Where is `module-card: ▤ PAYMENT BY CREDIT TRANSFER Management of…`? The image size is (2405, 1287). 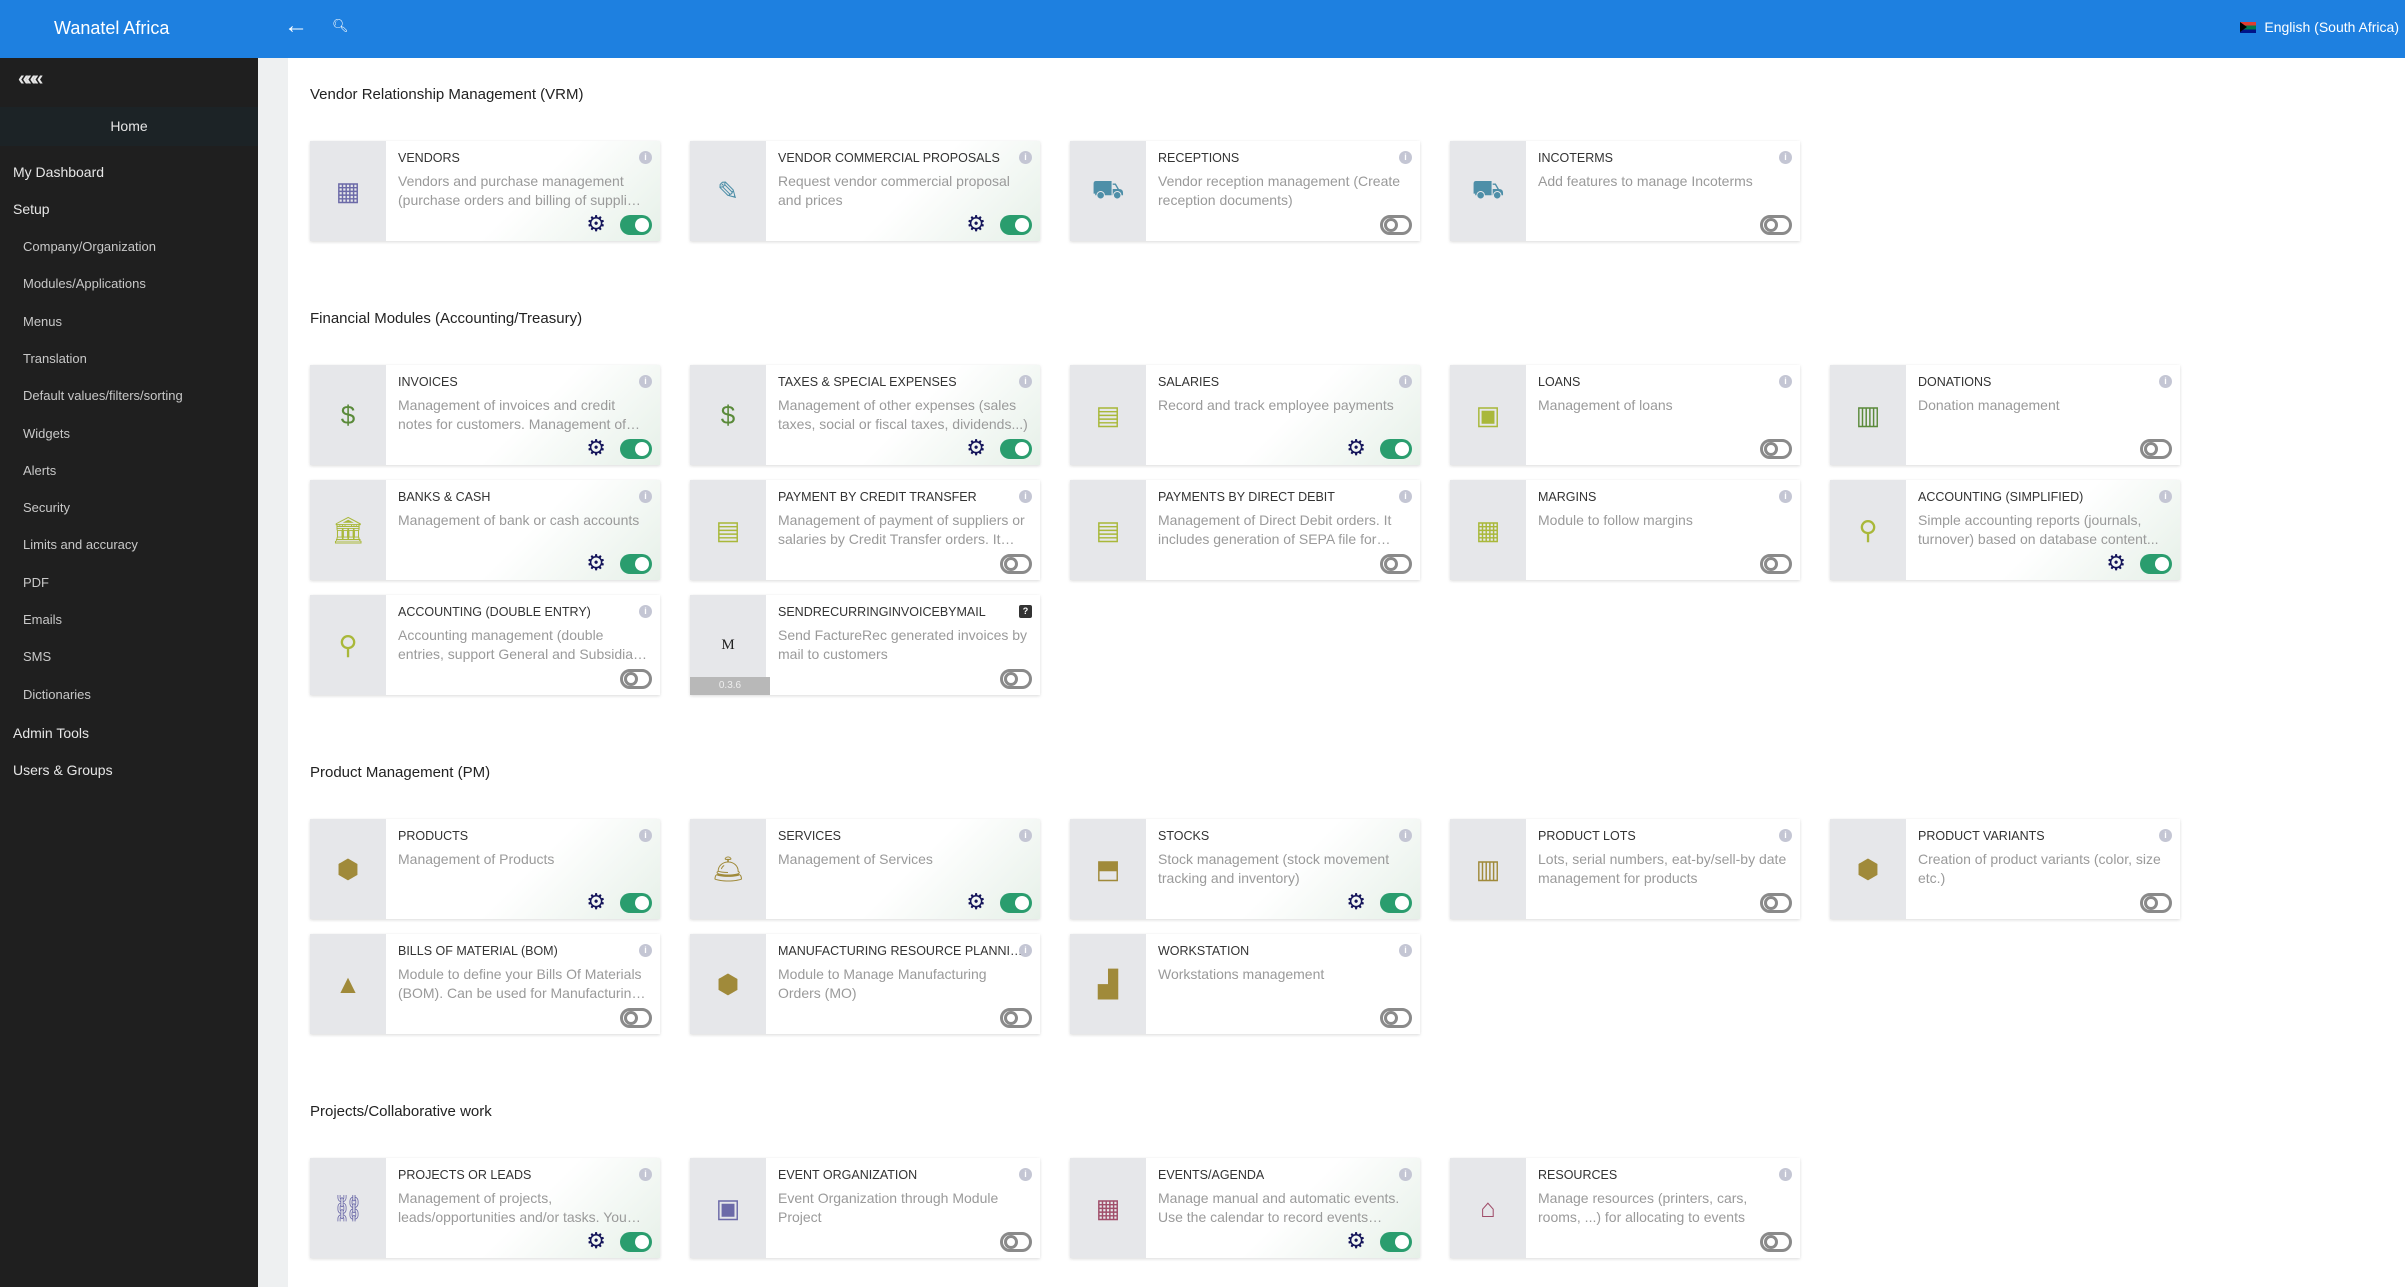 module-card: ▤ PAYMENT BY CREDIT TRANSFER Management of… is located at coordinates (865, 530).